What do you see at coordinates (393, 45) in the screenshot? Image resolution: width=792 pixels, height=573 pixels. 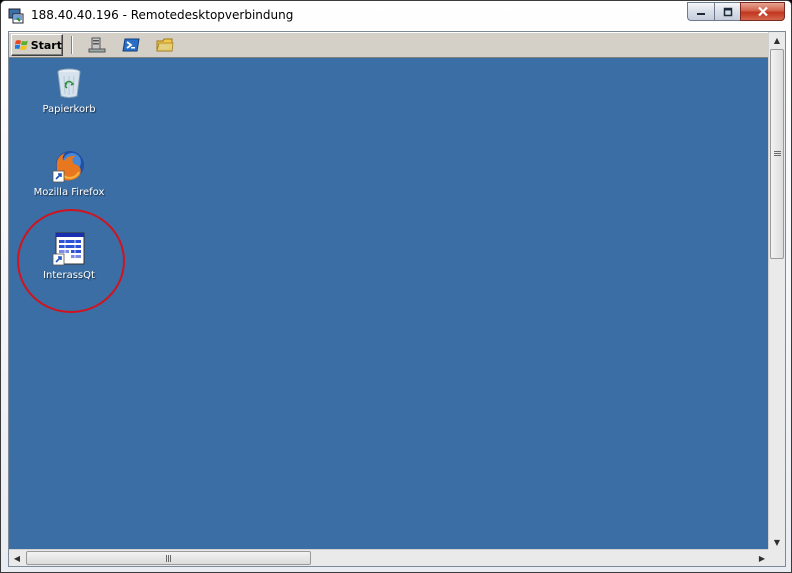 I see `remote-taskbar: Start` at bounding box center [393, 45].